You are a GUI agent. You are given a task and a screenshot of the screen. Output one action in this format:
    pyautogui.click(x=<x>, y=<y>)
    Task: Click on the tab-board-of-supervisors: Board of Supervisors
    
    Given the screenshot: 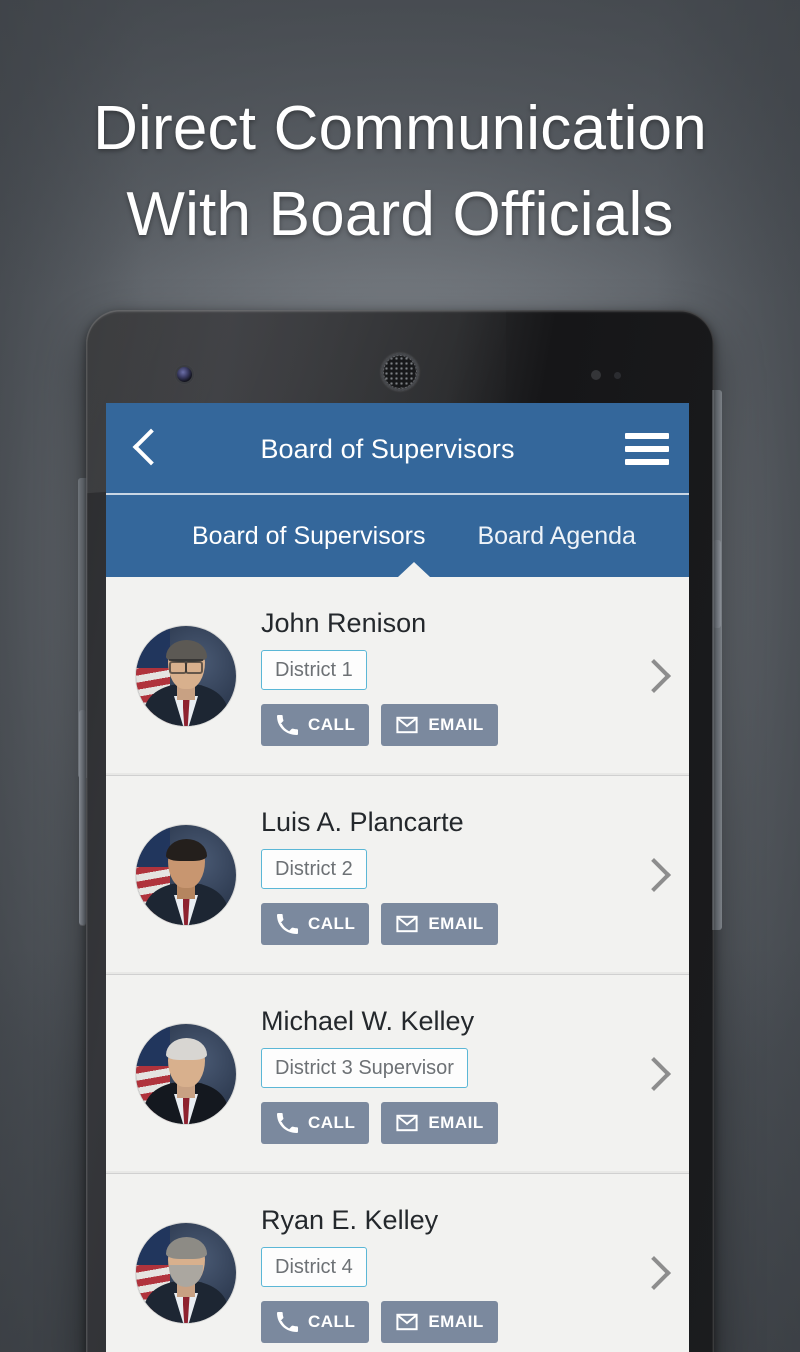 What is the action you would take?
    pyautogui.click(x=308, y=536)
    